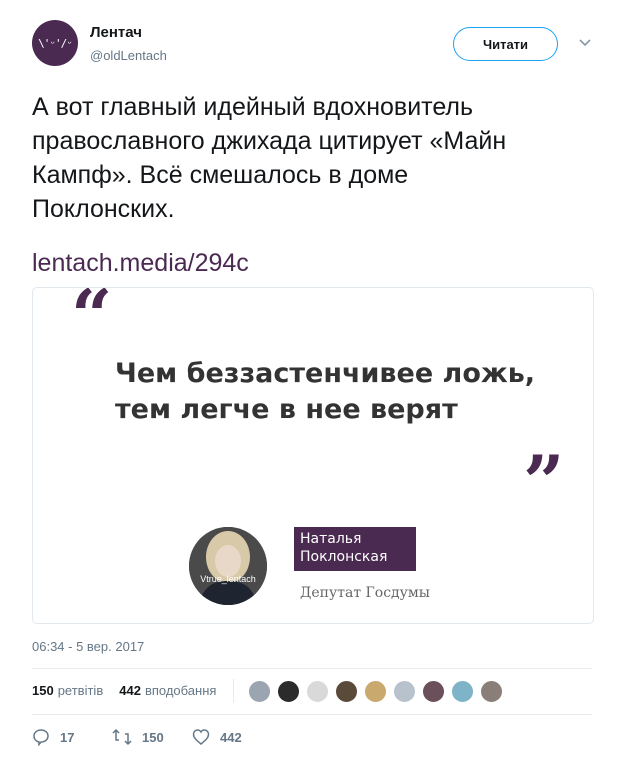  I want to click on portrait-image, so click(228, 566).